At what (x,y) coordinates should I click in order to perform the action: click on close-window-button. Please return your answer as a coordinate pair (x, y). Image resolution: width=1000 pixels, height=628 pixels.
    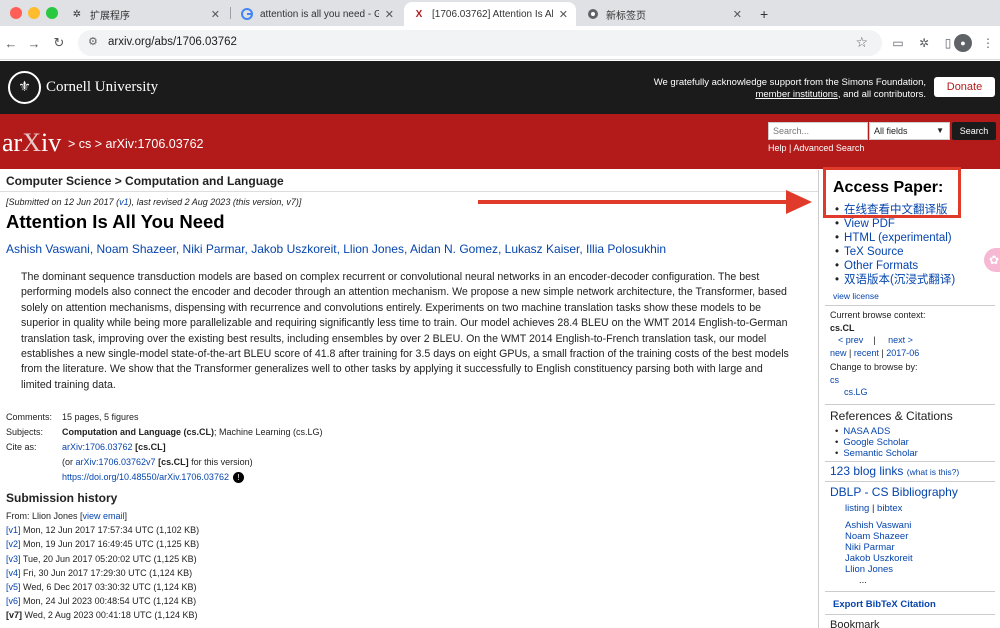
    Looking at the image, I should click on (16, 13).